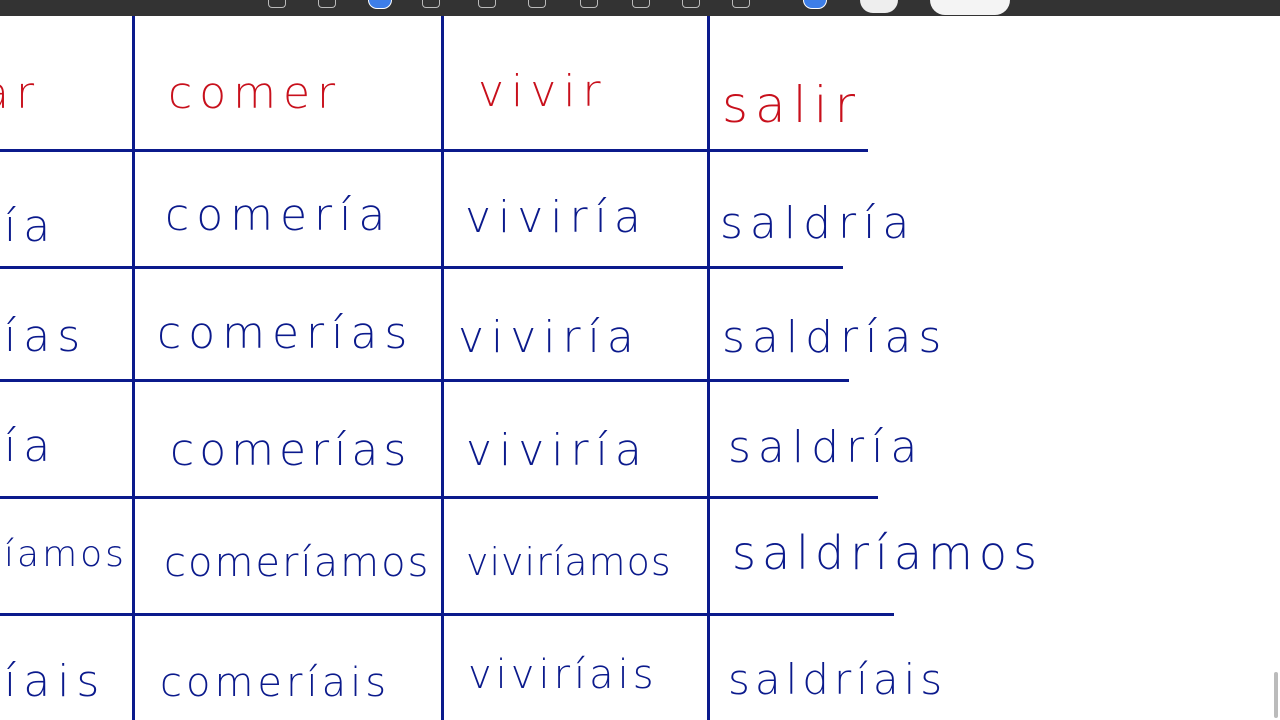 The height and width of the screenshot is (720, 1280). Describe the element at coordinates (297, 563) in the screenshot. I see `table-cell: comeríamos` at that location.